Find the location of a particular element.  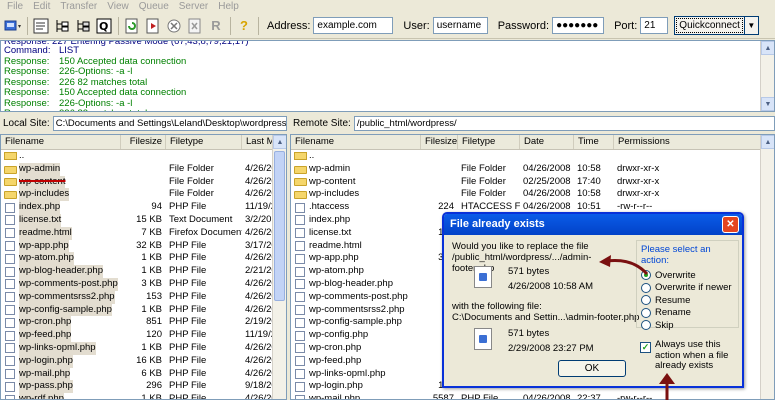

remote-col-filename: Filename is located at coordinates (356, 142).